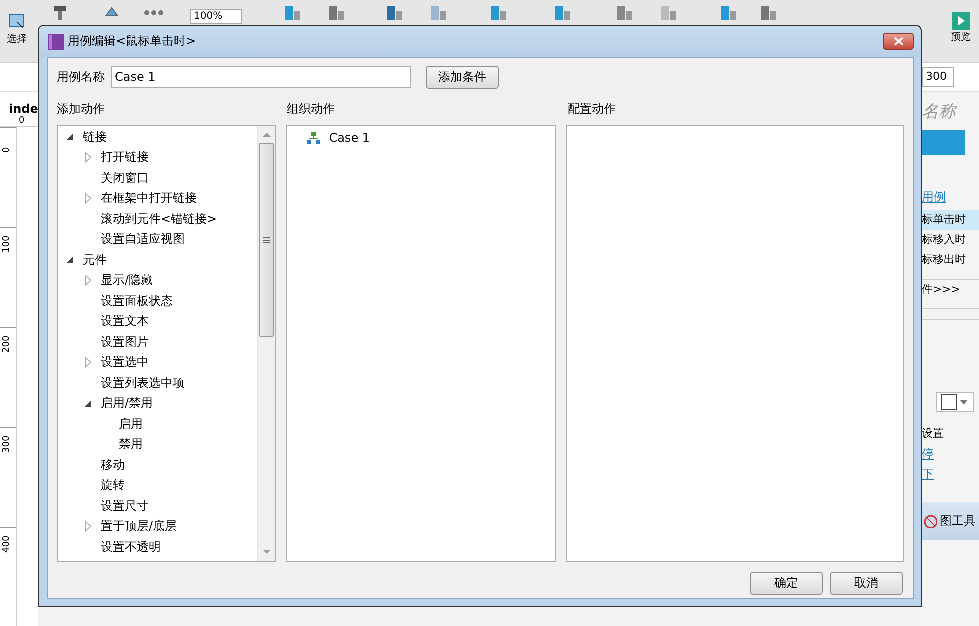 Image resolution: width=979 pixels, height=626 pixels. Describe the element at coordinates (125, 342) in the screenshot. I see `tree-item: 设置图片` at that location.